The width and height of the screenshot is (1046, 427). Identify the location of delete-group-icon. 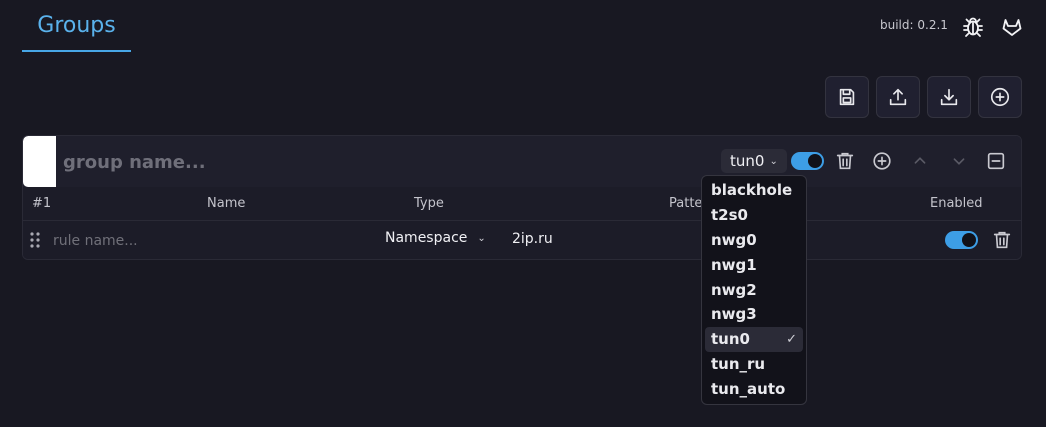
(845, 161).